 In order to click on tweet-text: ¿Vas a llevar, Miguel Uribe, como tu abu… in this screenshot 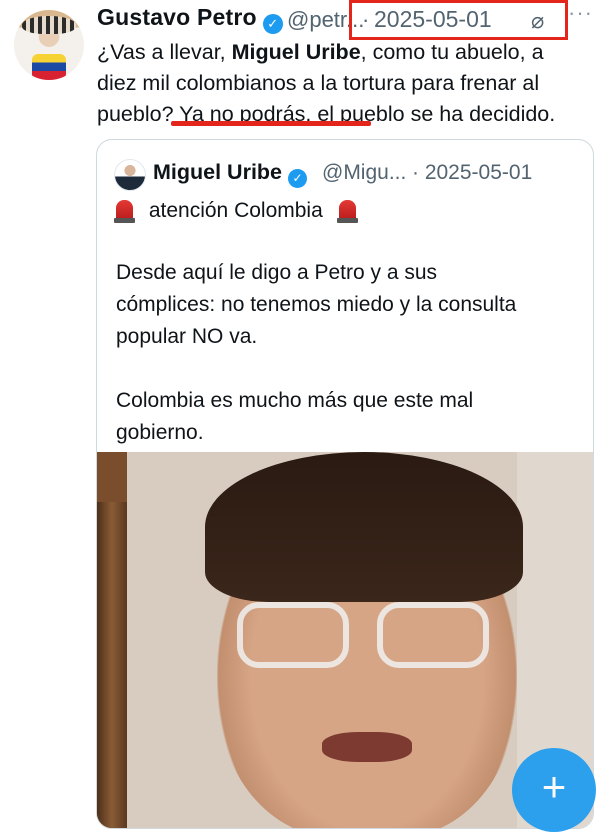, I will do `click(352, 83)`.